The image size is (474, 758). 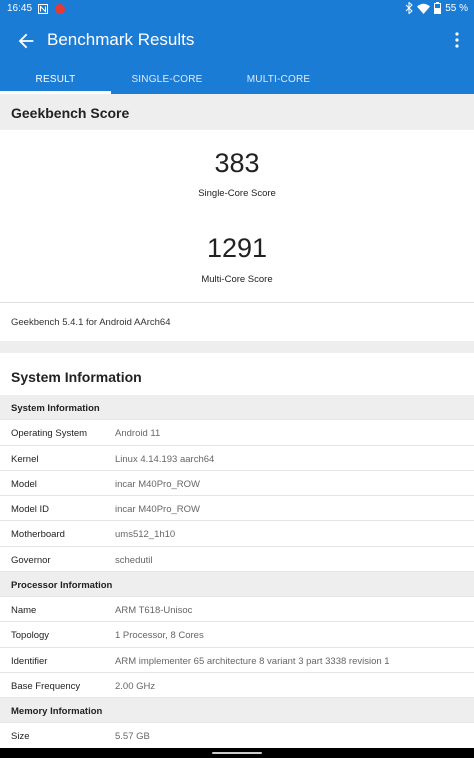 What do you see at coordinates (237, 458) in the screenshot?
I see `table-row: Kernel Linux 4.14.193 aarch64` at bounding box center [237, 458].